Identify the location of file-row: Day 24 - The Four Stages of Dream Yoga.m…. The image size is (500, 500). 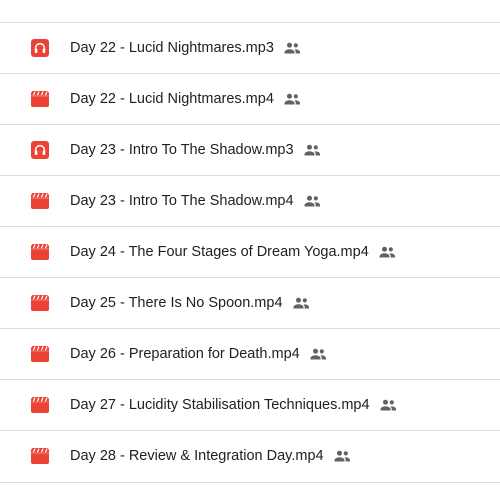
(250, 252).